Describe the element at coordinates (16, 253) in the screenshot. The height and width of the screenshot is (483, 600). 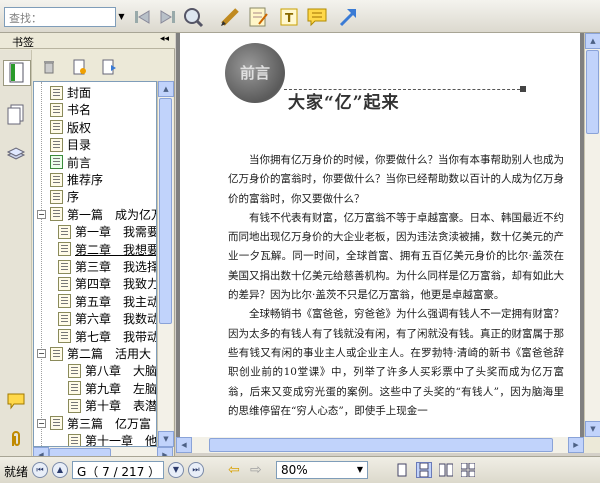
I see `panel-tab-strip` at that location.